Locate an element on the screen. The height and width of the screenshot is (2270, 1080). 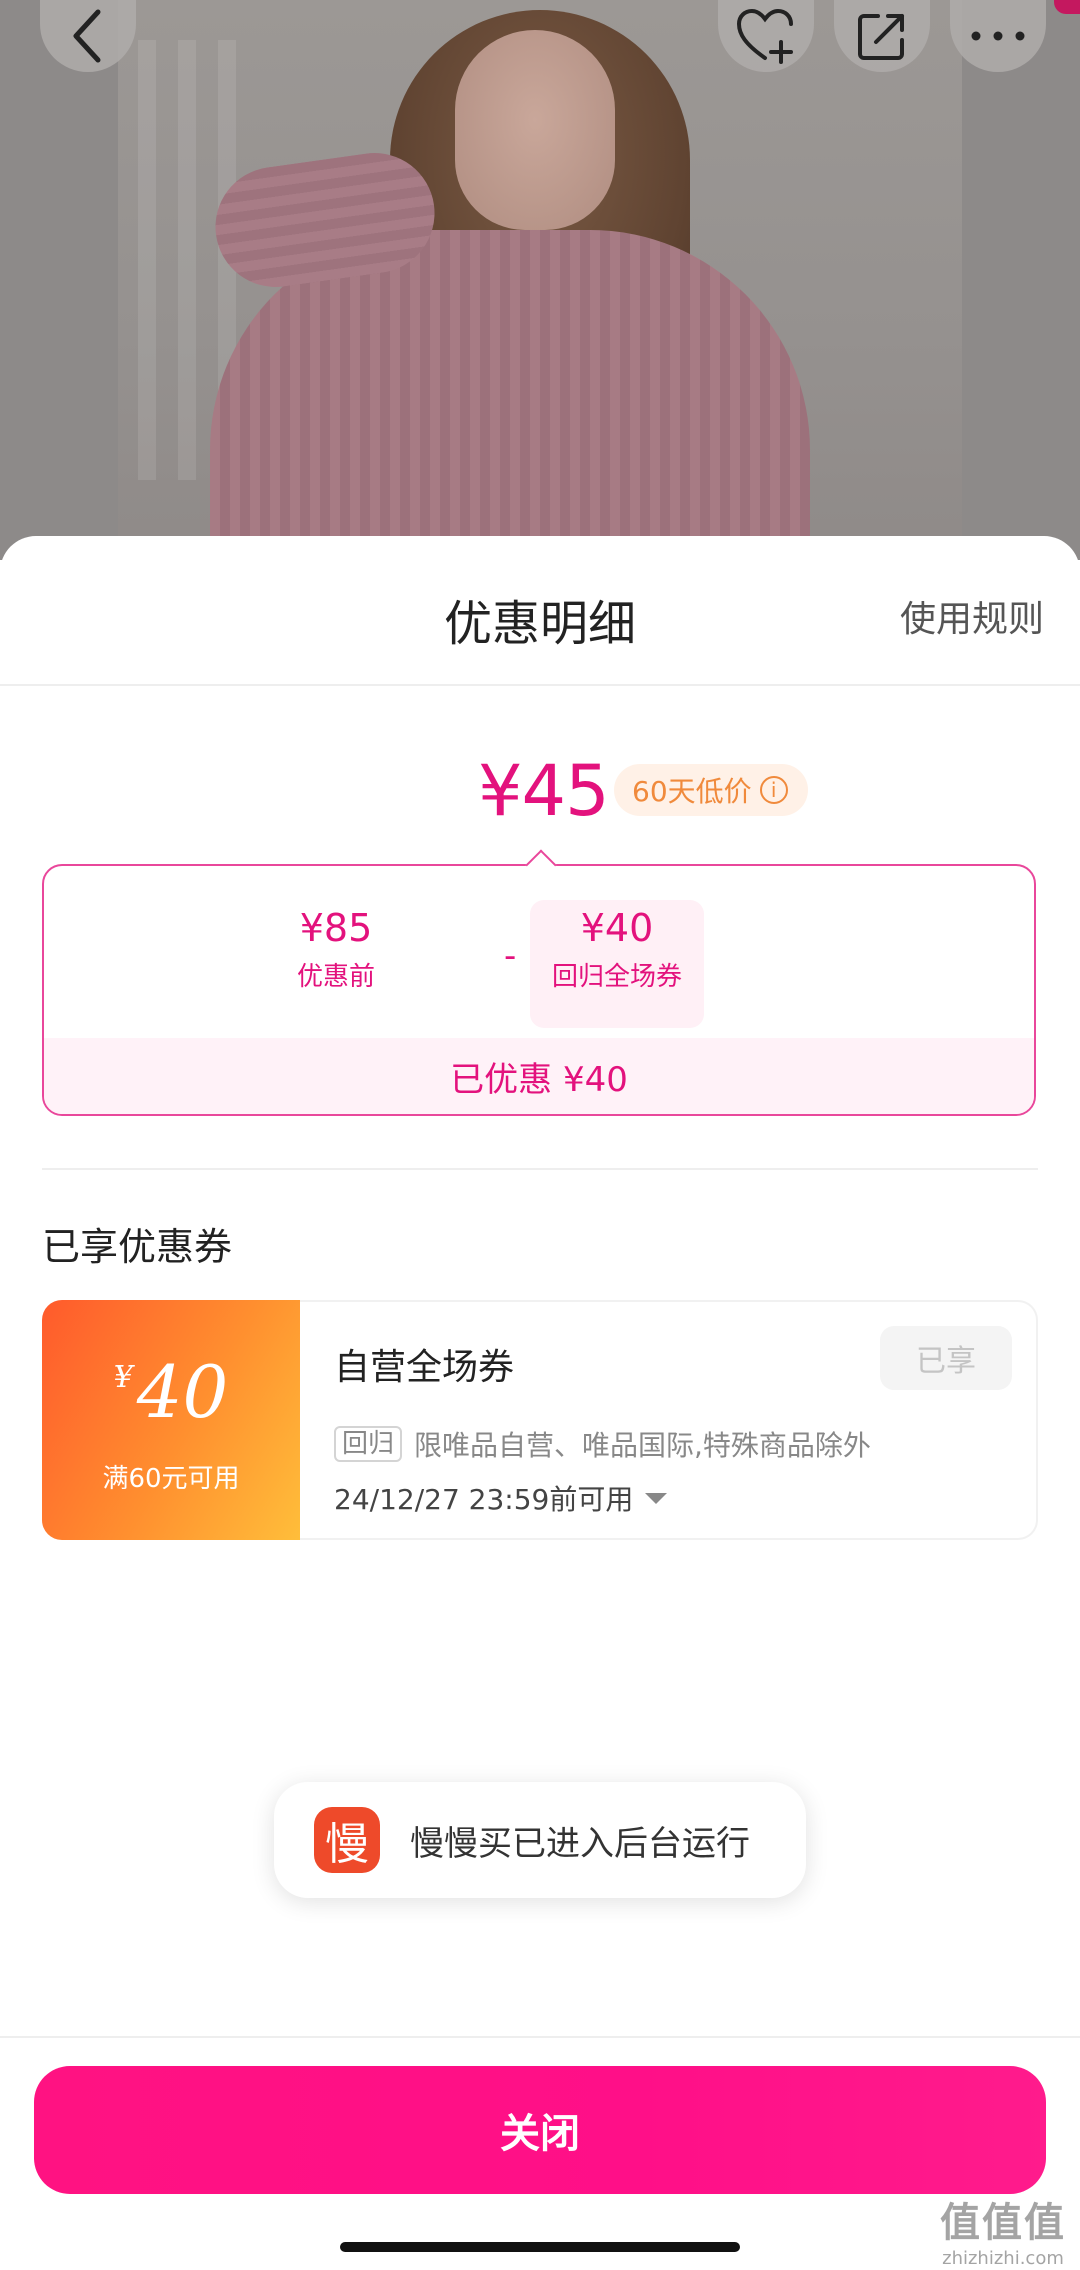
coupon-expiry: 24/12/27 23:59前可用 is located at coordinates (501, 1498).